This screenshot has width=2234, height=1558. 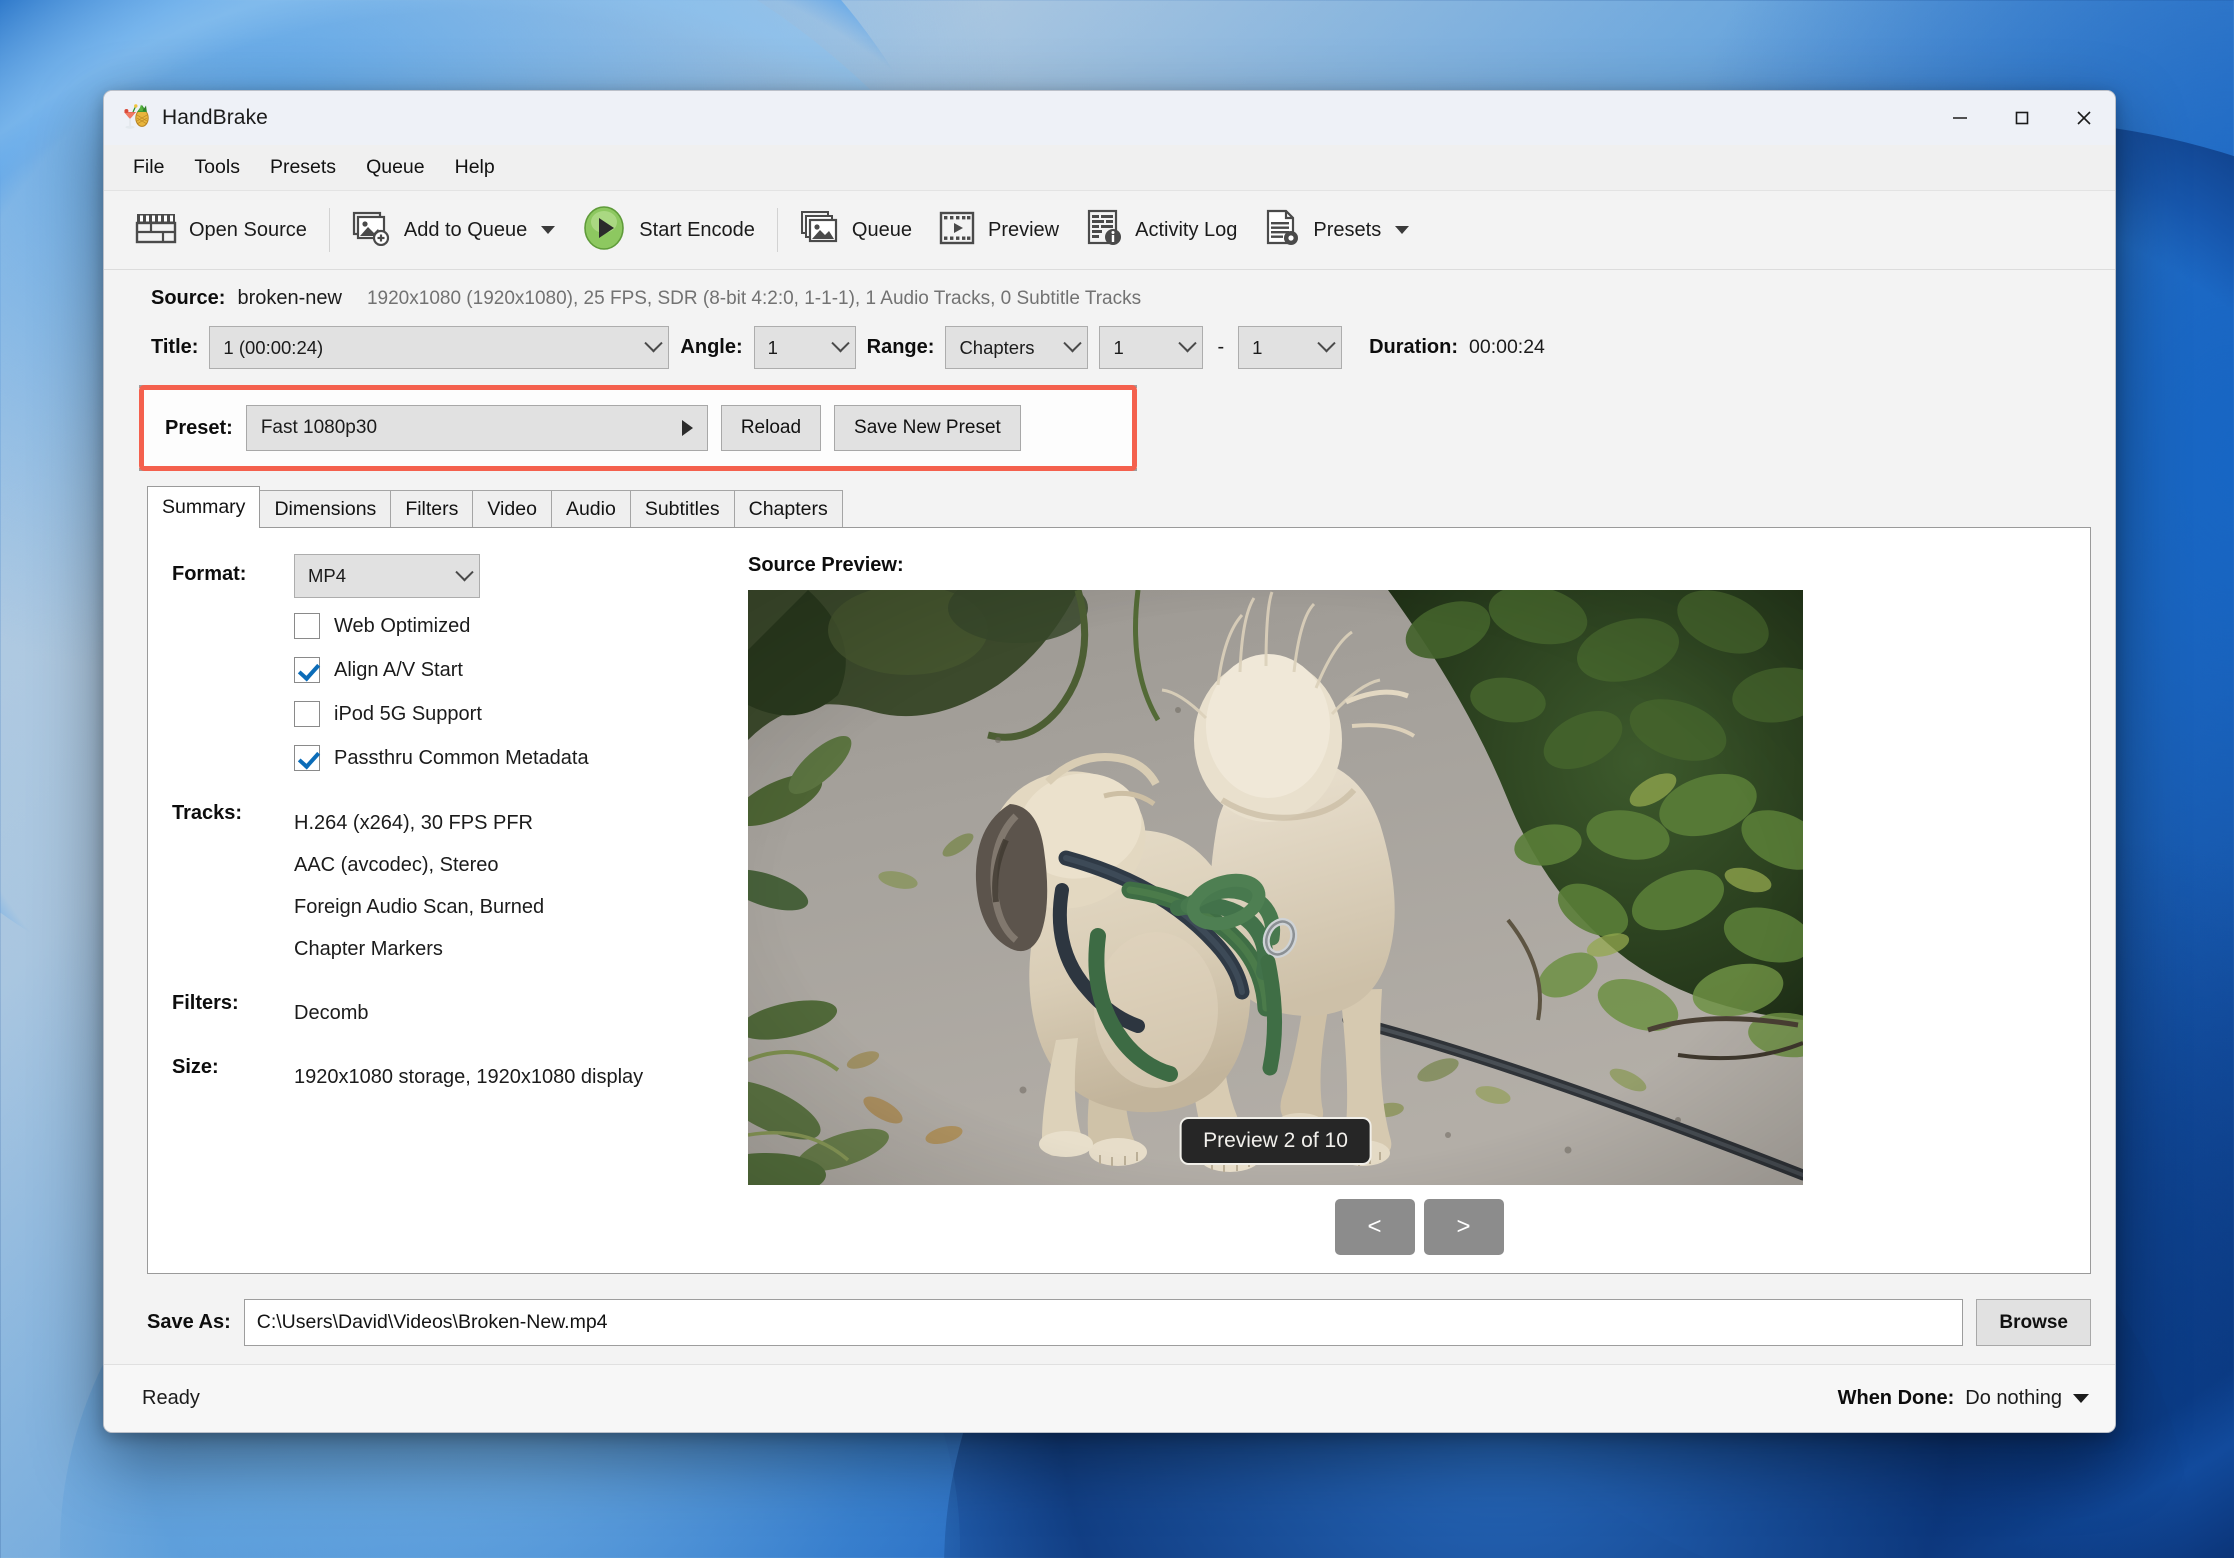 I want to click on title-bar: HandBrake, so click(x=1109, y=118).